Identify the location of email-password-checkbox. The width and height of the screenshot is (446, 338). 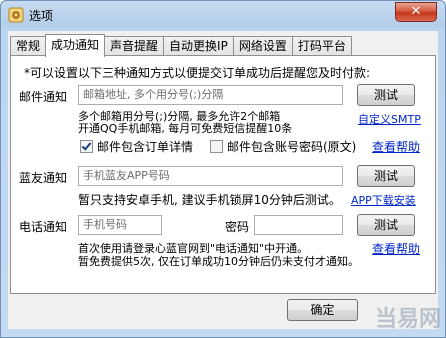
(216, 146).